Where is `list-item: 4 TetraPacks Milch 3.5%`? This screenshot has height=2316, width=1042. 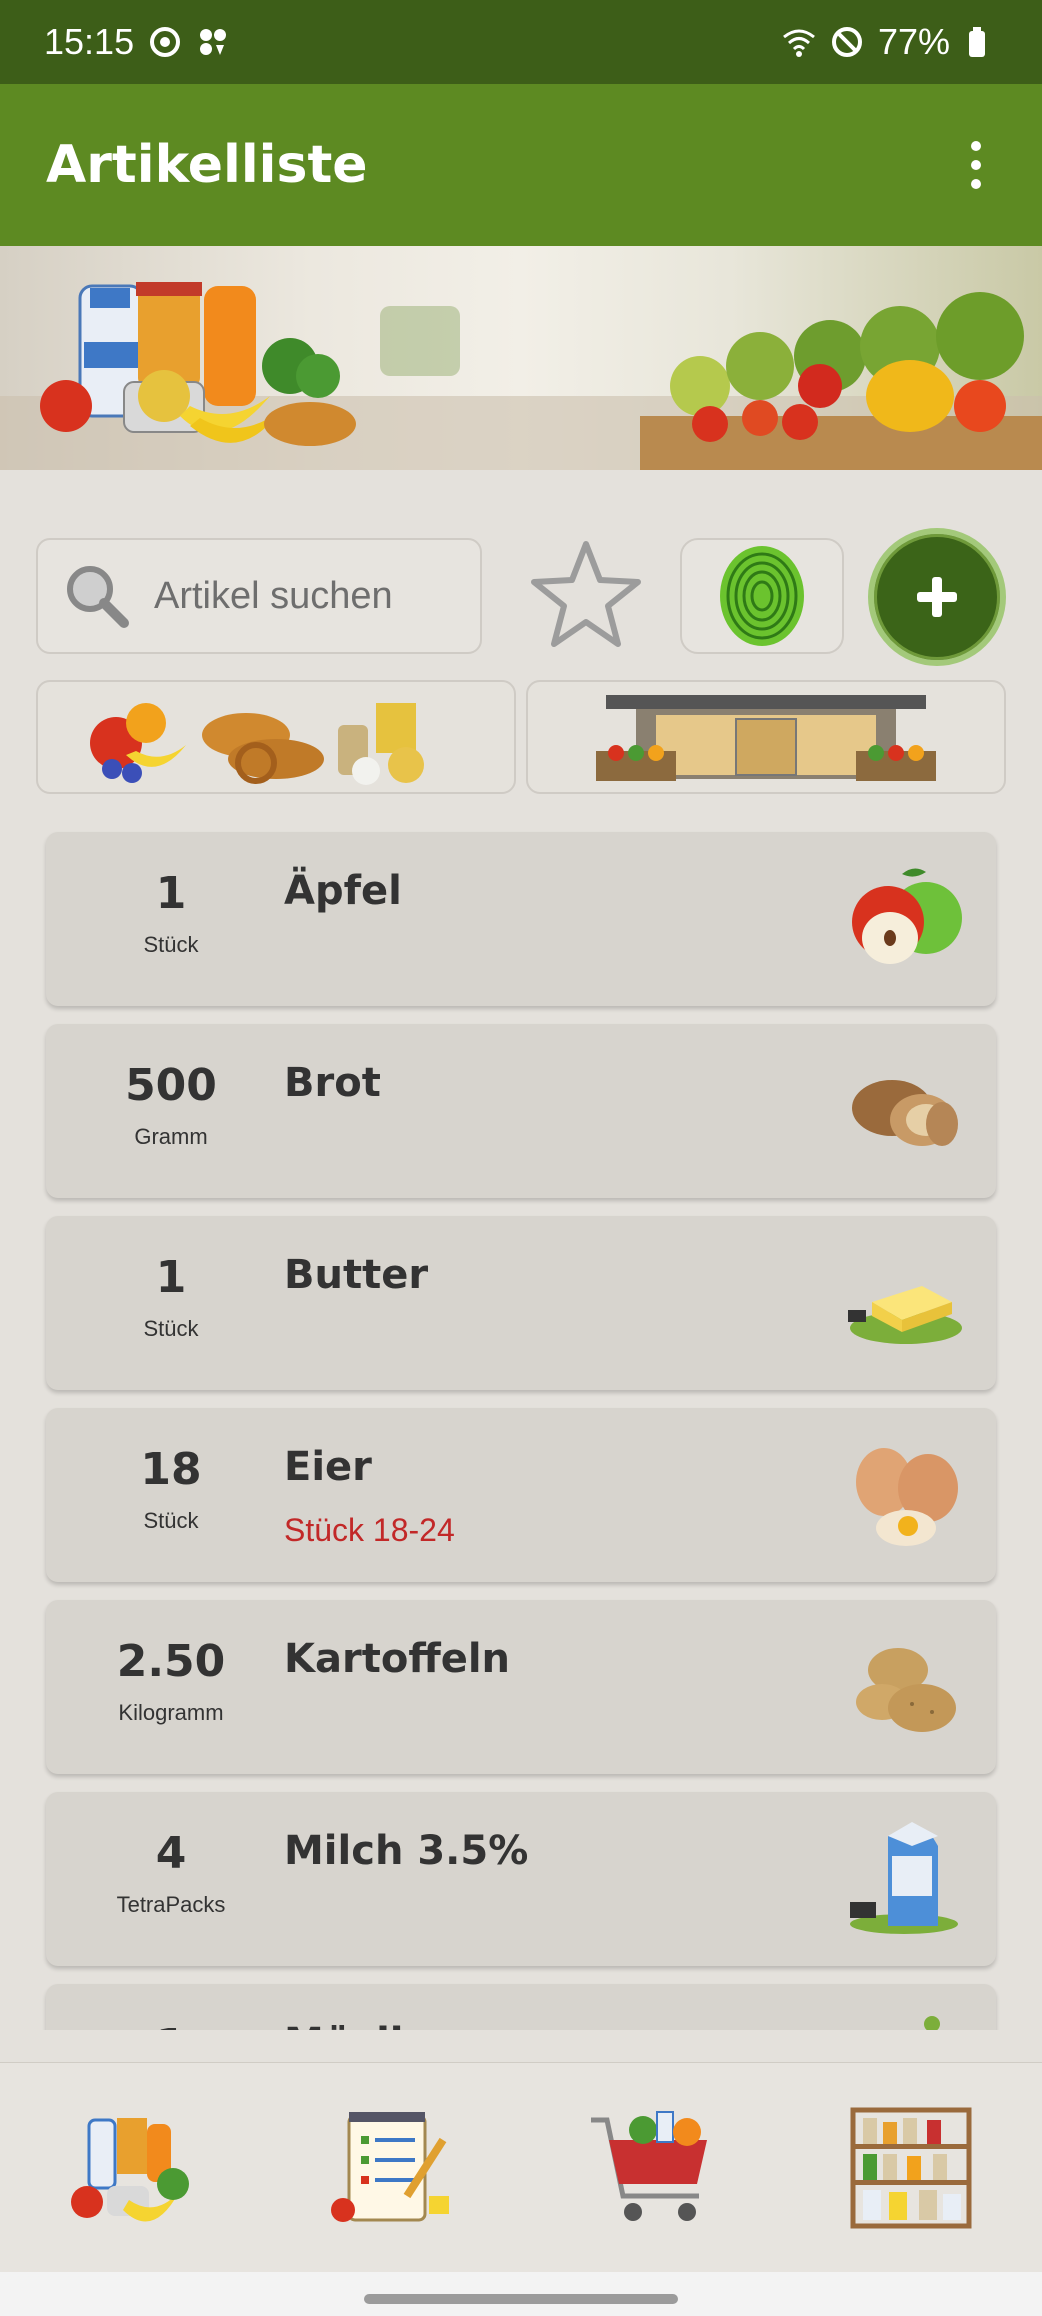 list-item: 4 TetraPacks Milch 3.5% is located at coordinates (521, 1879).